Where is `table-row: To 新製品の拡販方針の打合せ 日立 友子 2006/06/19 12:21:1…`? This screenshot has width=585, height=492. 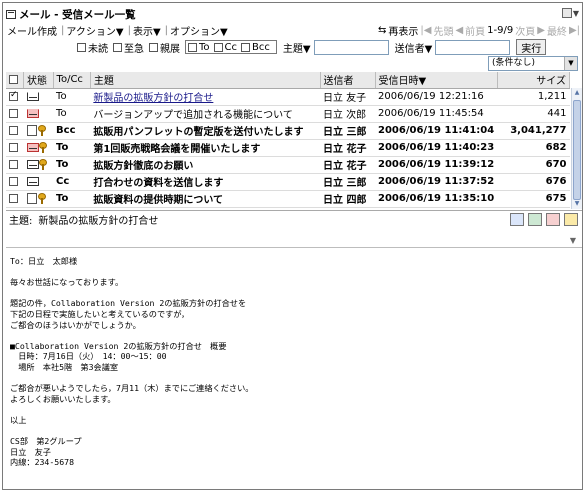 table-row: To 新製品の拡販方針の打合せ 日立 友子 2006/06/19 12:21:1… is located at coordinates (288, 96).